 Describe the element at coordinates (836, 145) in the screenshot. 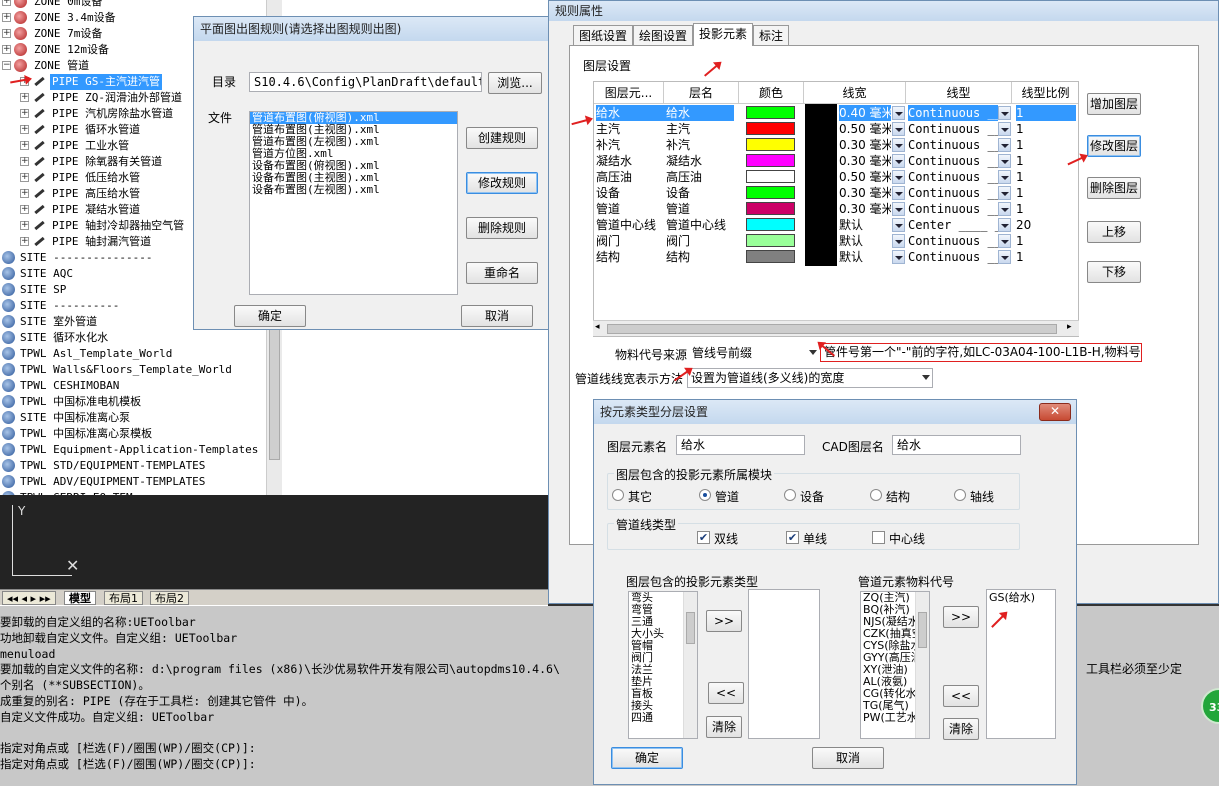

I see `grid-row: 补汽 补汽 0.30 毫米 Continuous ___ 1` at that location.